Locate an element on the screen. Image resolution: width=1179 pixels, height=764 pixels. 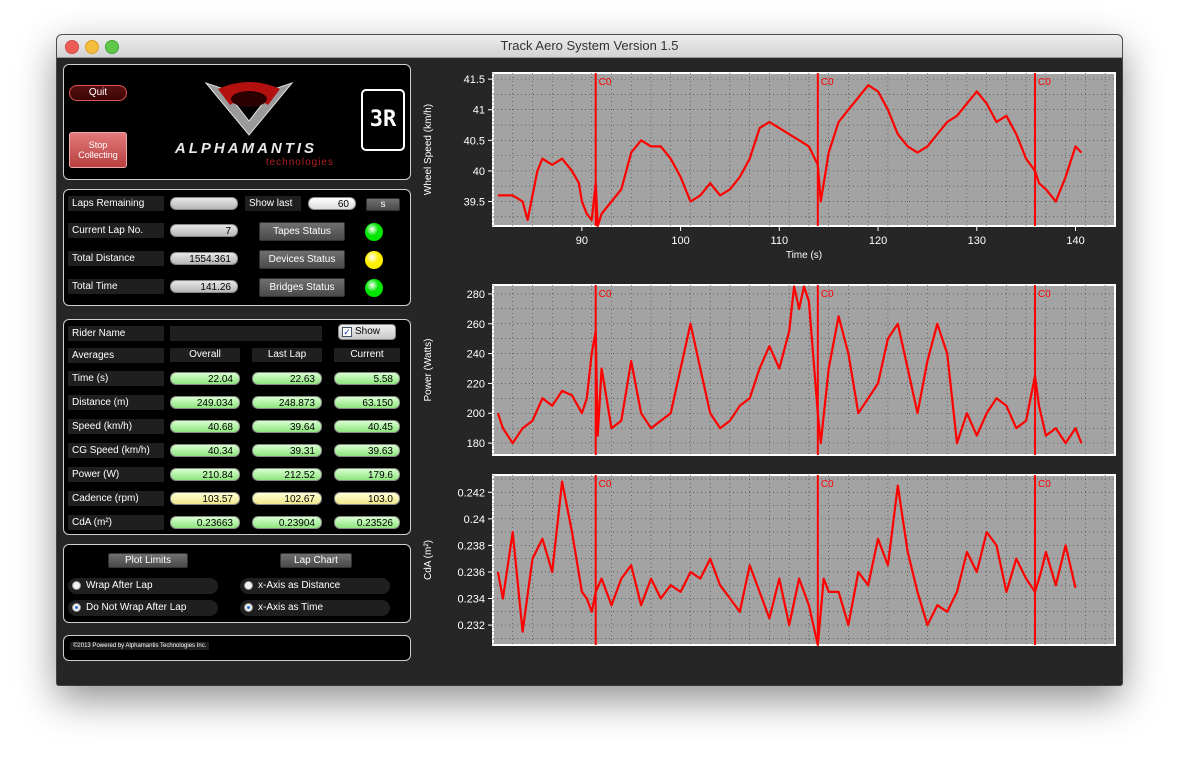
devices-status-button: Devices Status is located at coordinates (302, 259).